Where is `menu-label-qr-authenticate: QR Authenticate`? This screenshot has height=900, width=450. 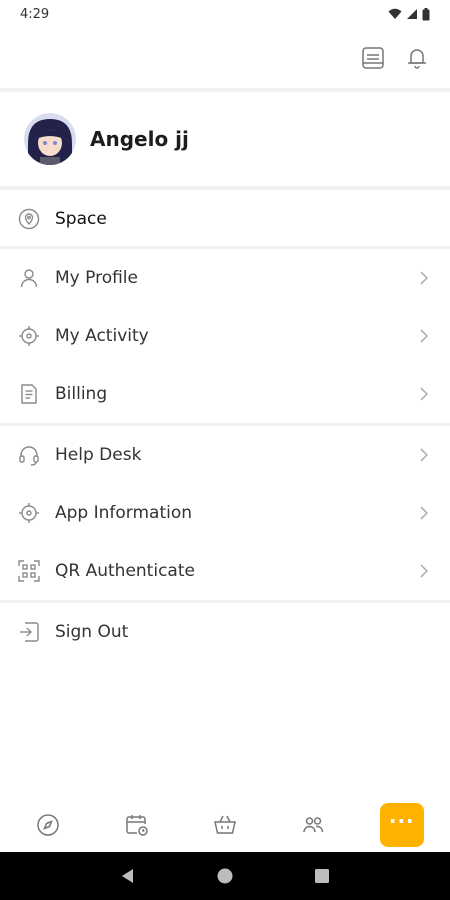 menu-label-qr-authenticate: QR Authenticate is located at coordinates (125, 571).